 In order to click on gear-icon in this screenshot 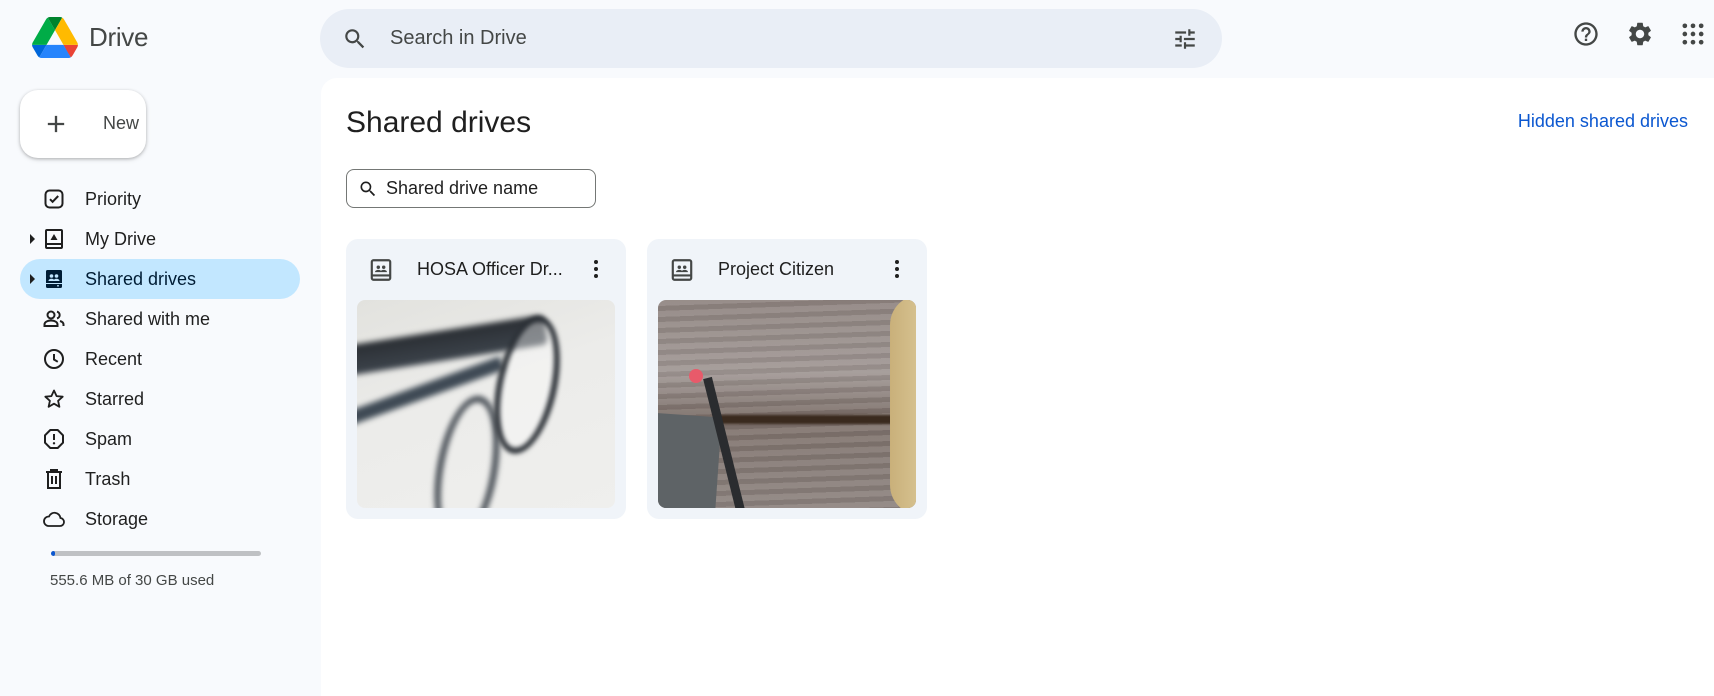, I will do `click(1640, 34)`.